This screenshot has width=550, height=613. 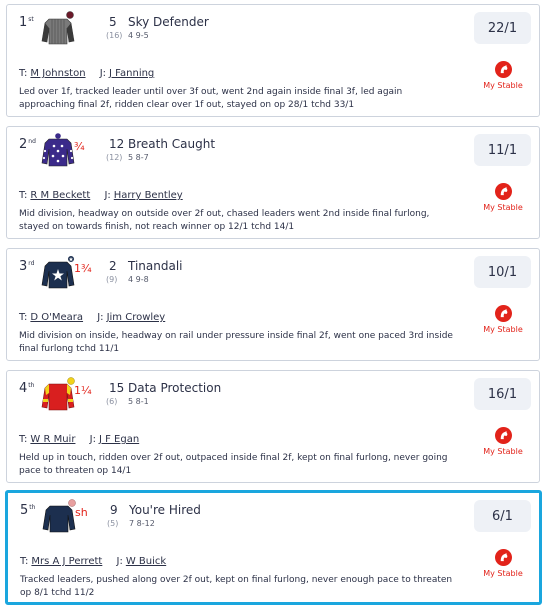 I want to click on distance-beaten: 1¾, so click(x=83, y=268).